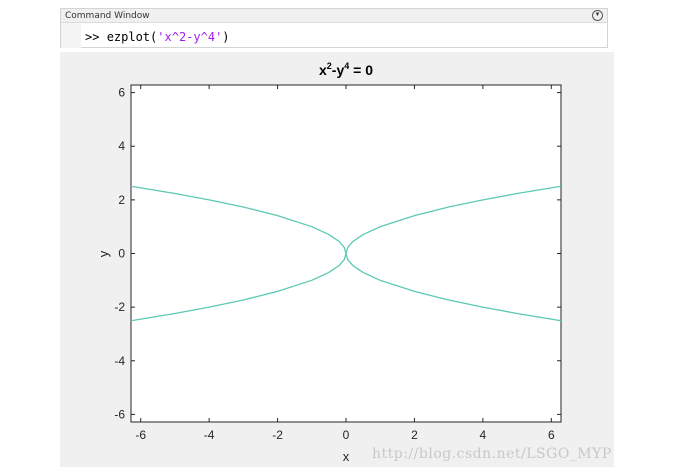 This screenshot has width=674, height=476. What do you see at coordinates (119, 307) in the screenshot?
I see `y-tick-label: -2` at bounding box center [119, 307].